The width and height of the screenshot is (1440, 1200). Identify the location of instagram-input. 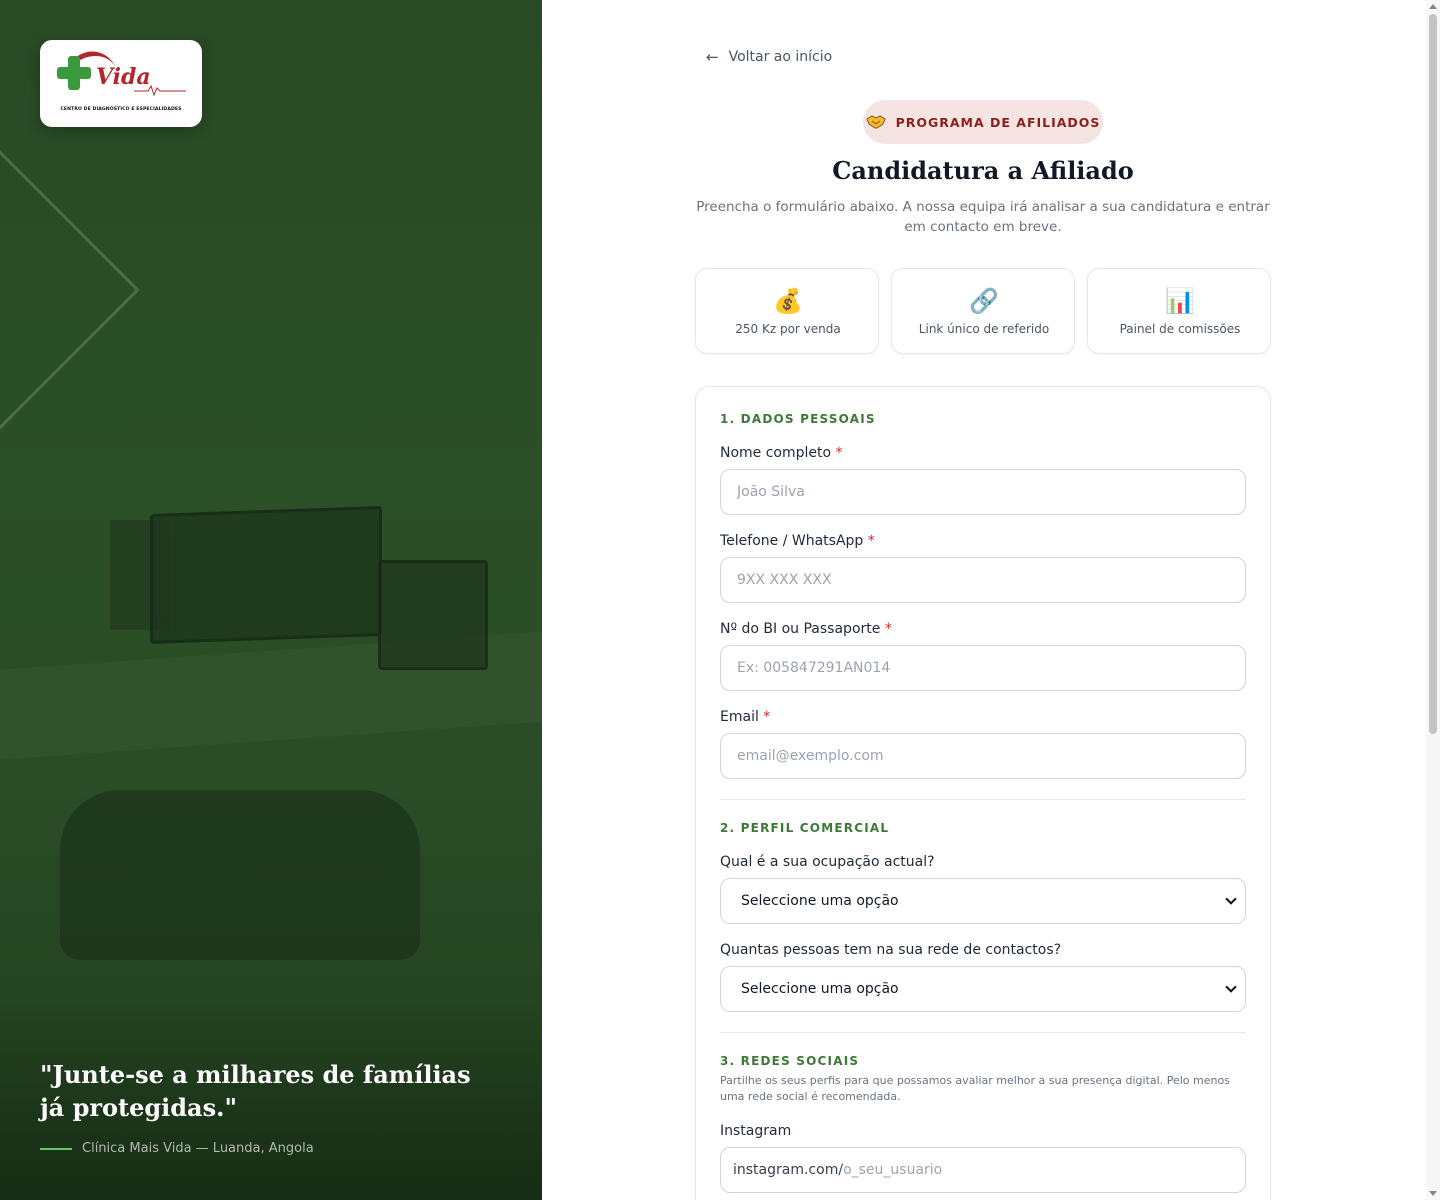
(1033, 1170).